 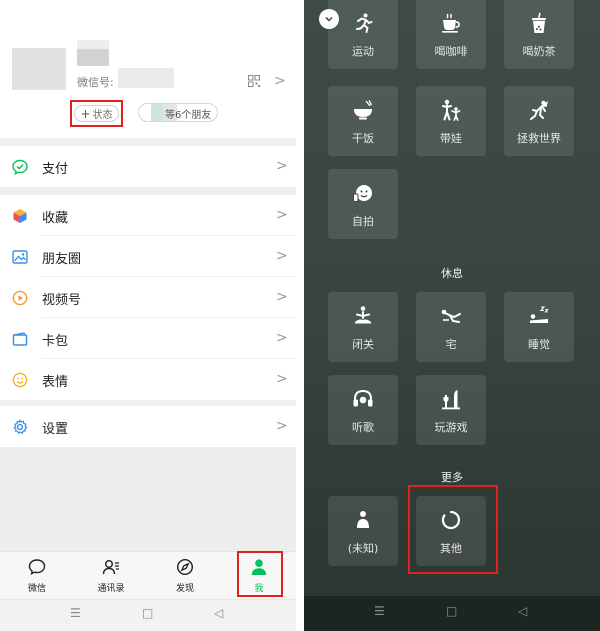 I want to click on status-tile-gaming: 玩游戏, so click(x=451, y=410).